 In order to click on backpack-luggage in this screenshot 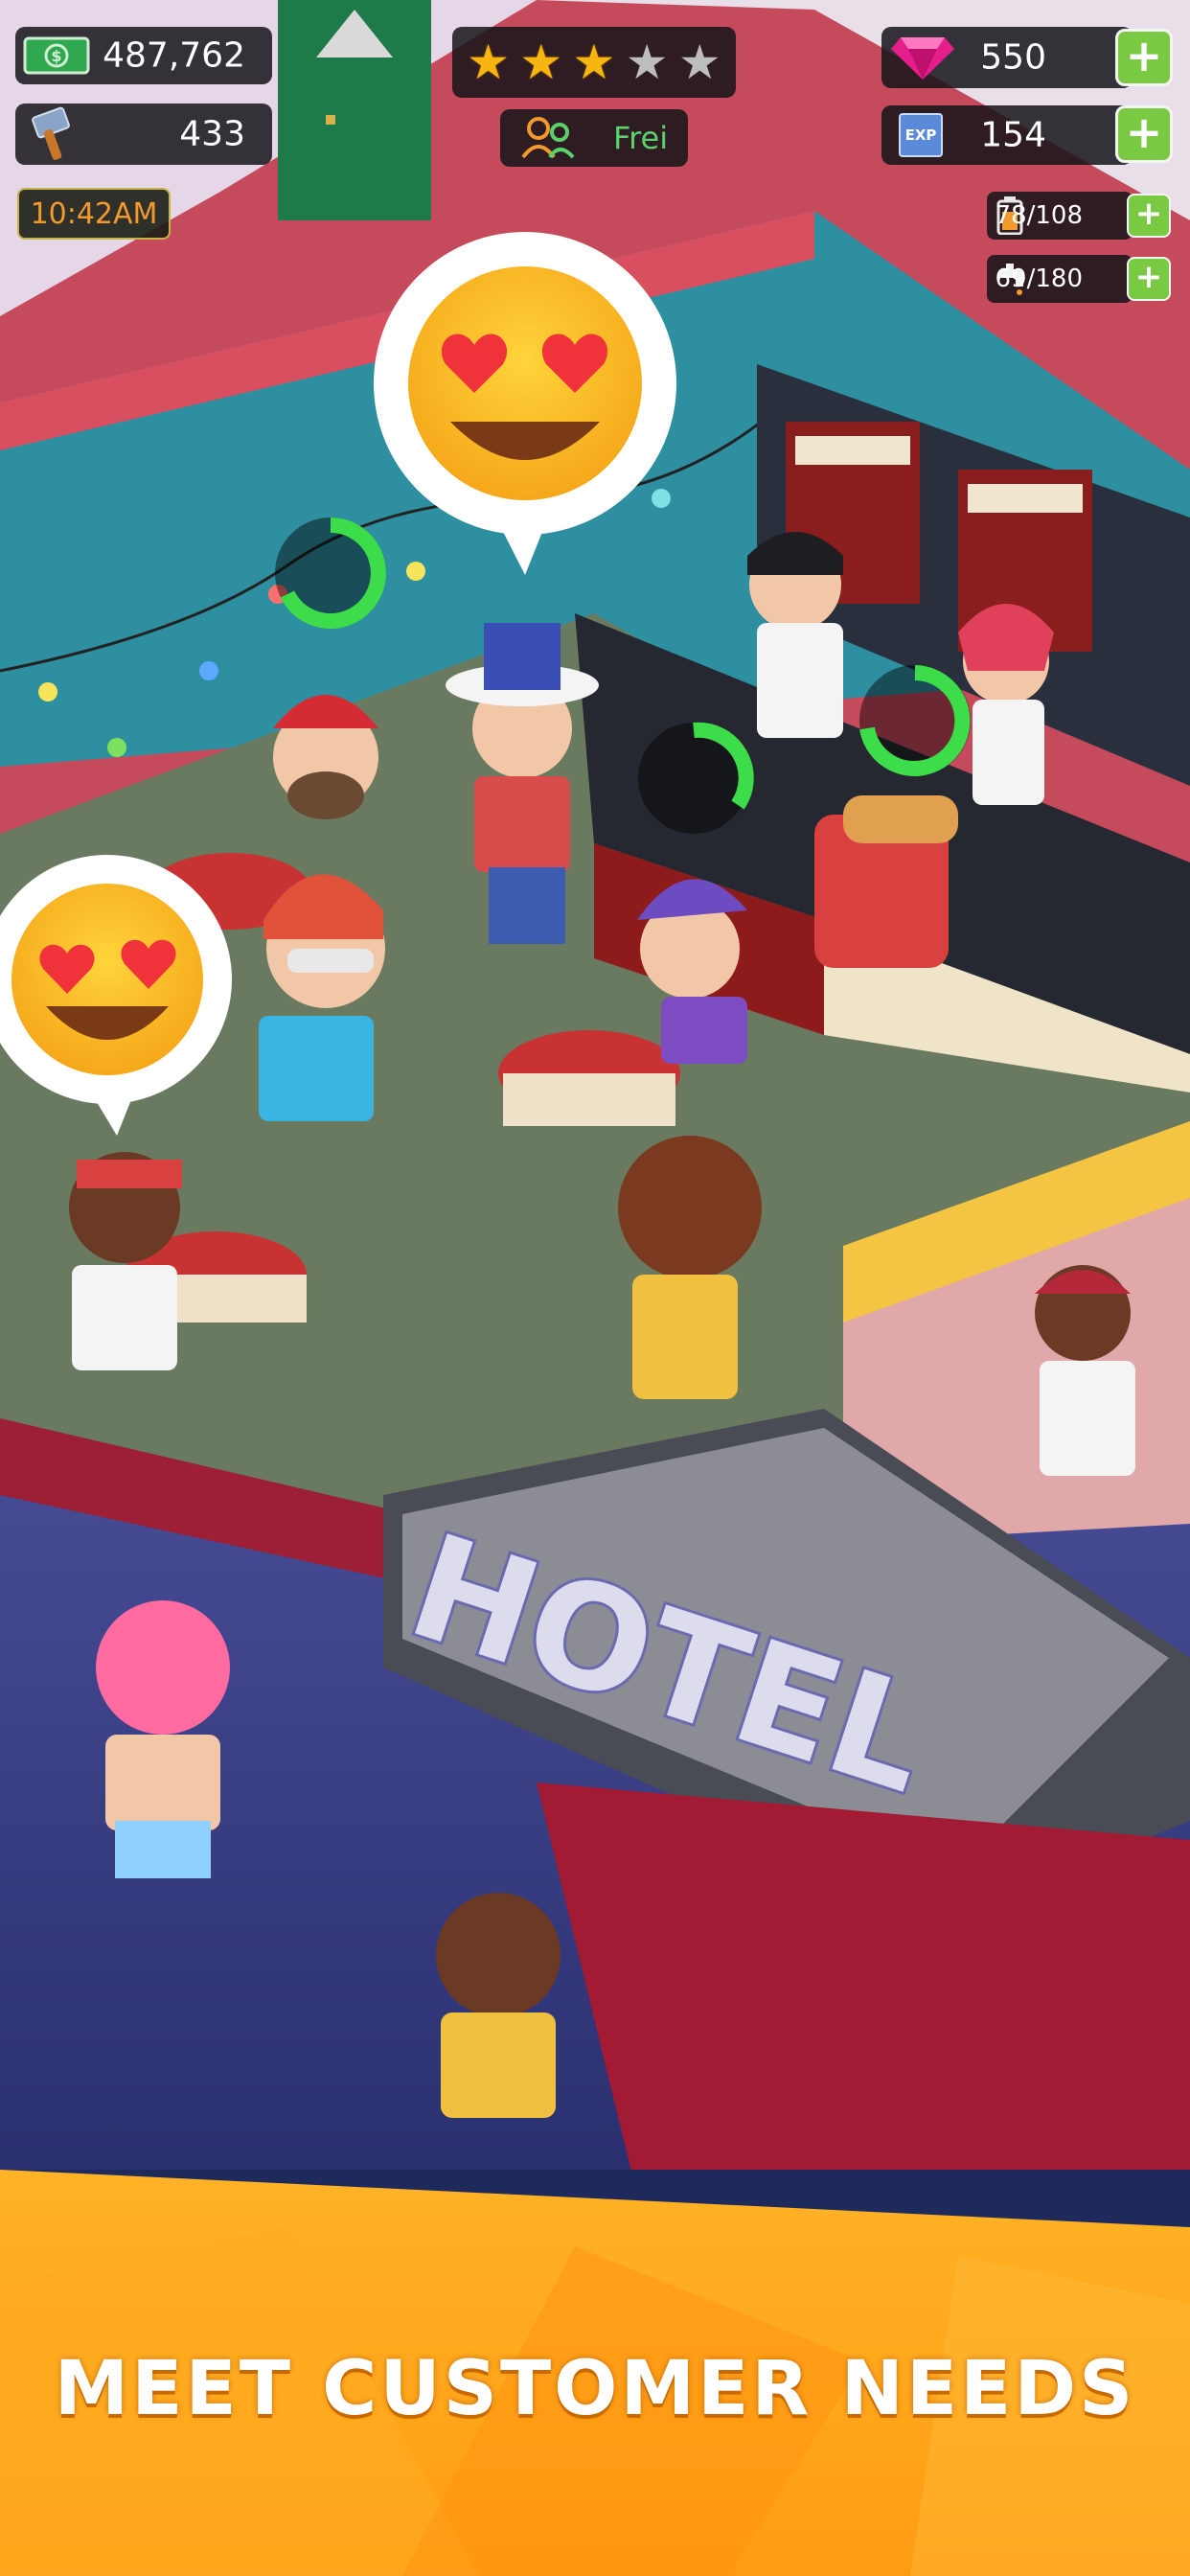, I will do `click(886, 881)`.